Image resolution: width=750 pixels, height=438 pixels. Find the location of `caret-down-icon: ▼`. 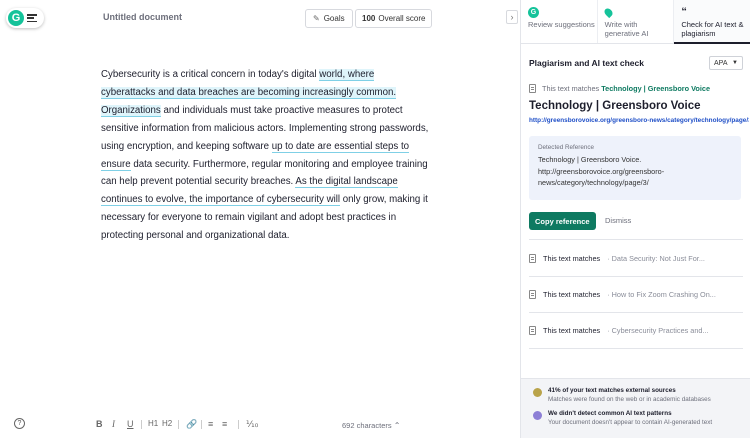

caret-down-icon: ▼ is located at coordinates (735, 63).